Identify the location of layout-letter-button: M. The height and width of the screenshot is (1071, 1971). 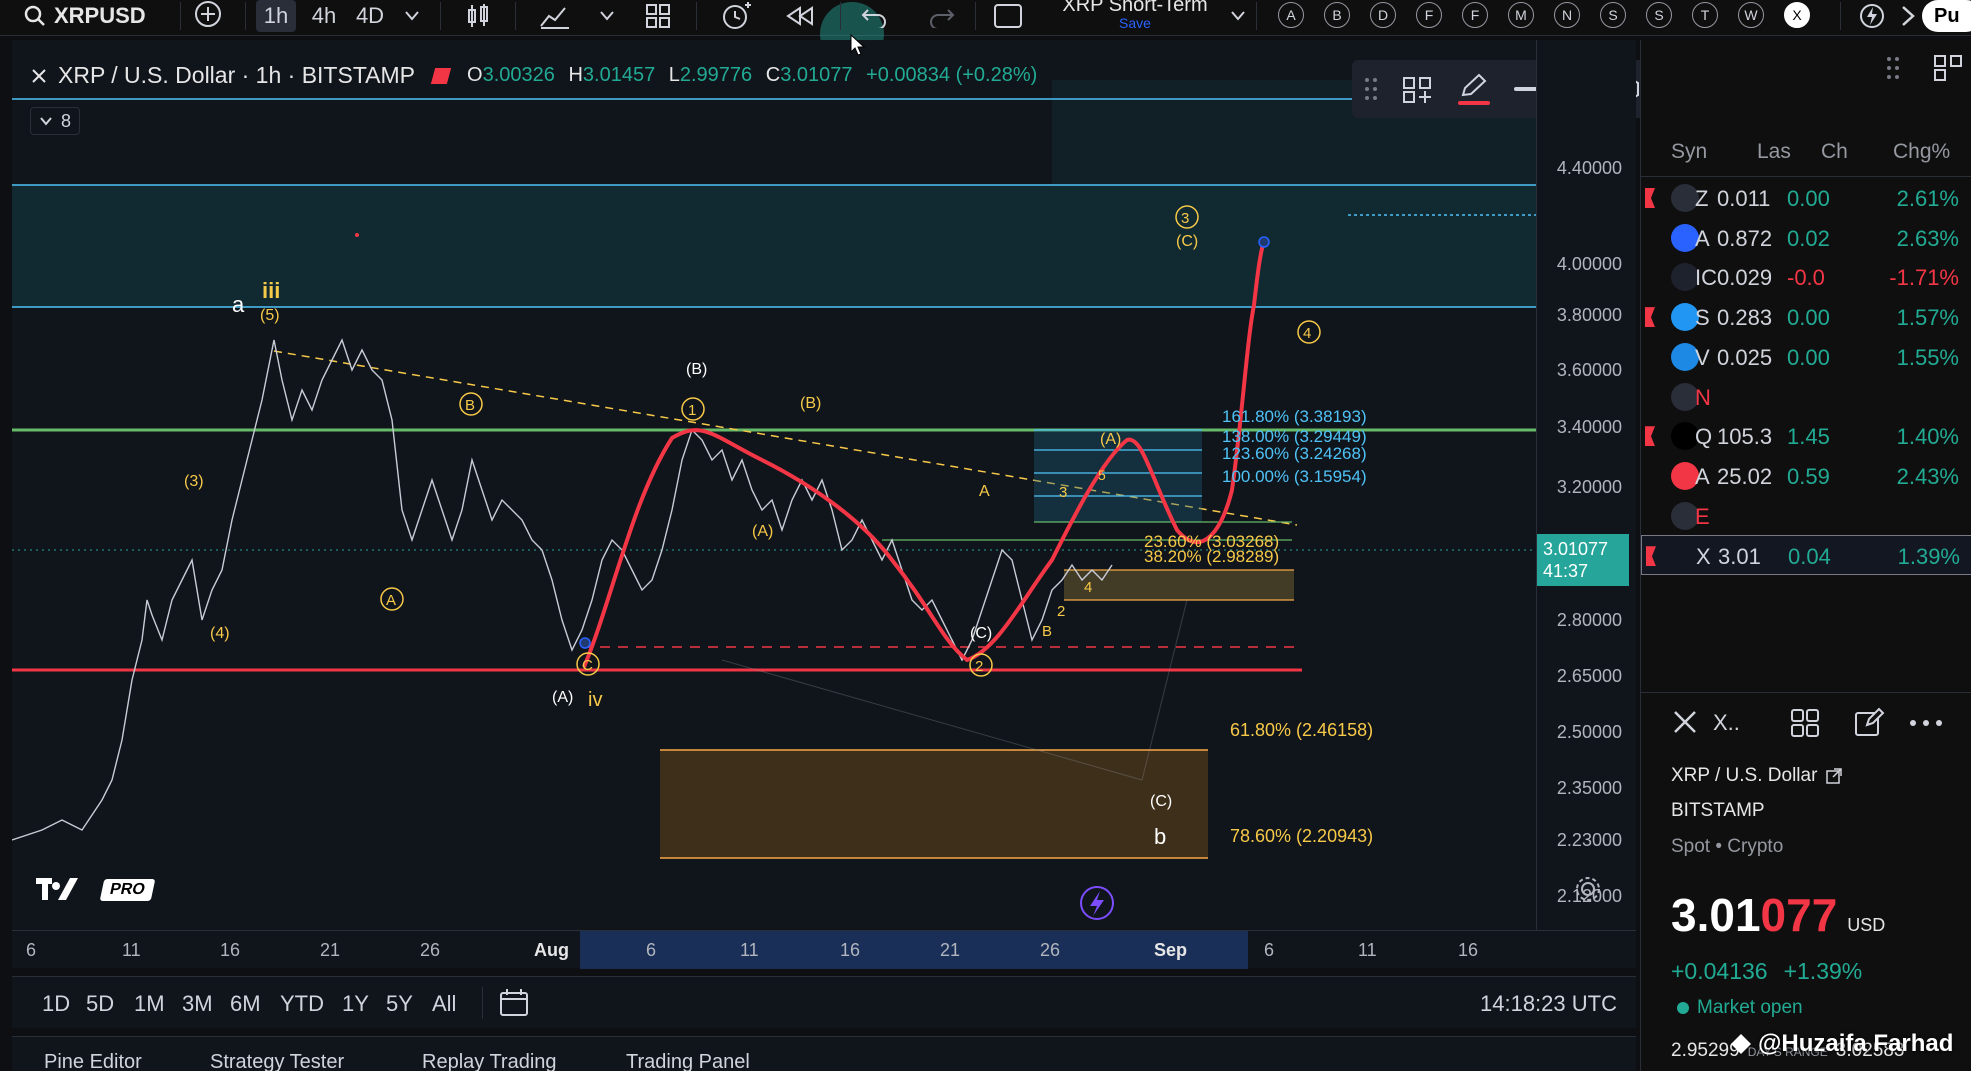
(1521, 15).